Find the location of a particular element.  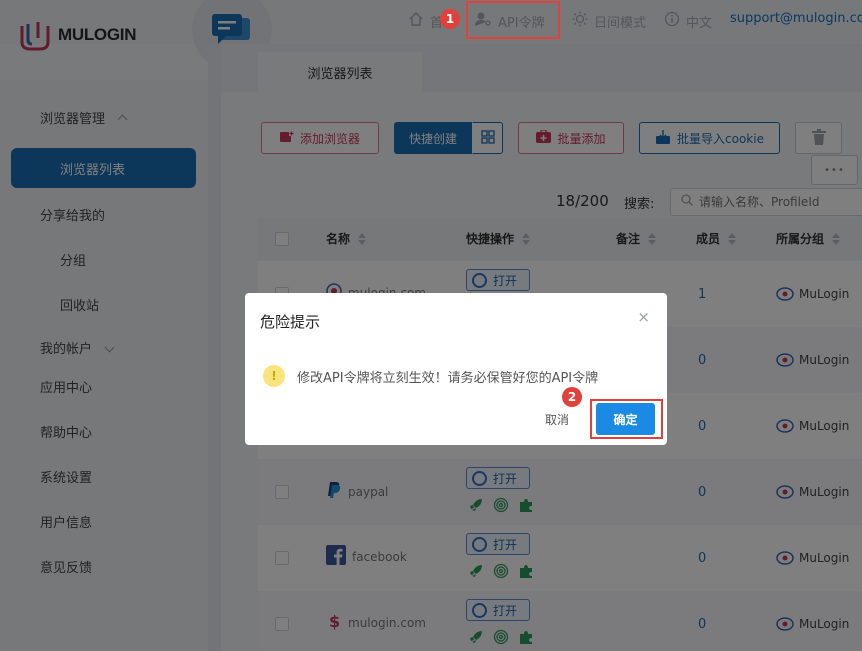

close-icon: × is located at coordinates (643, 317).